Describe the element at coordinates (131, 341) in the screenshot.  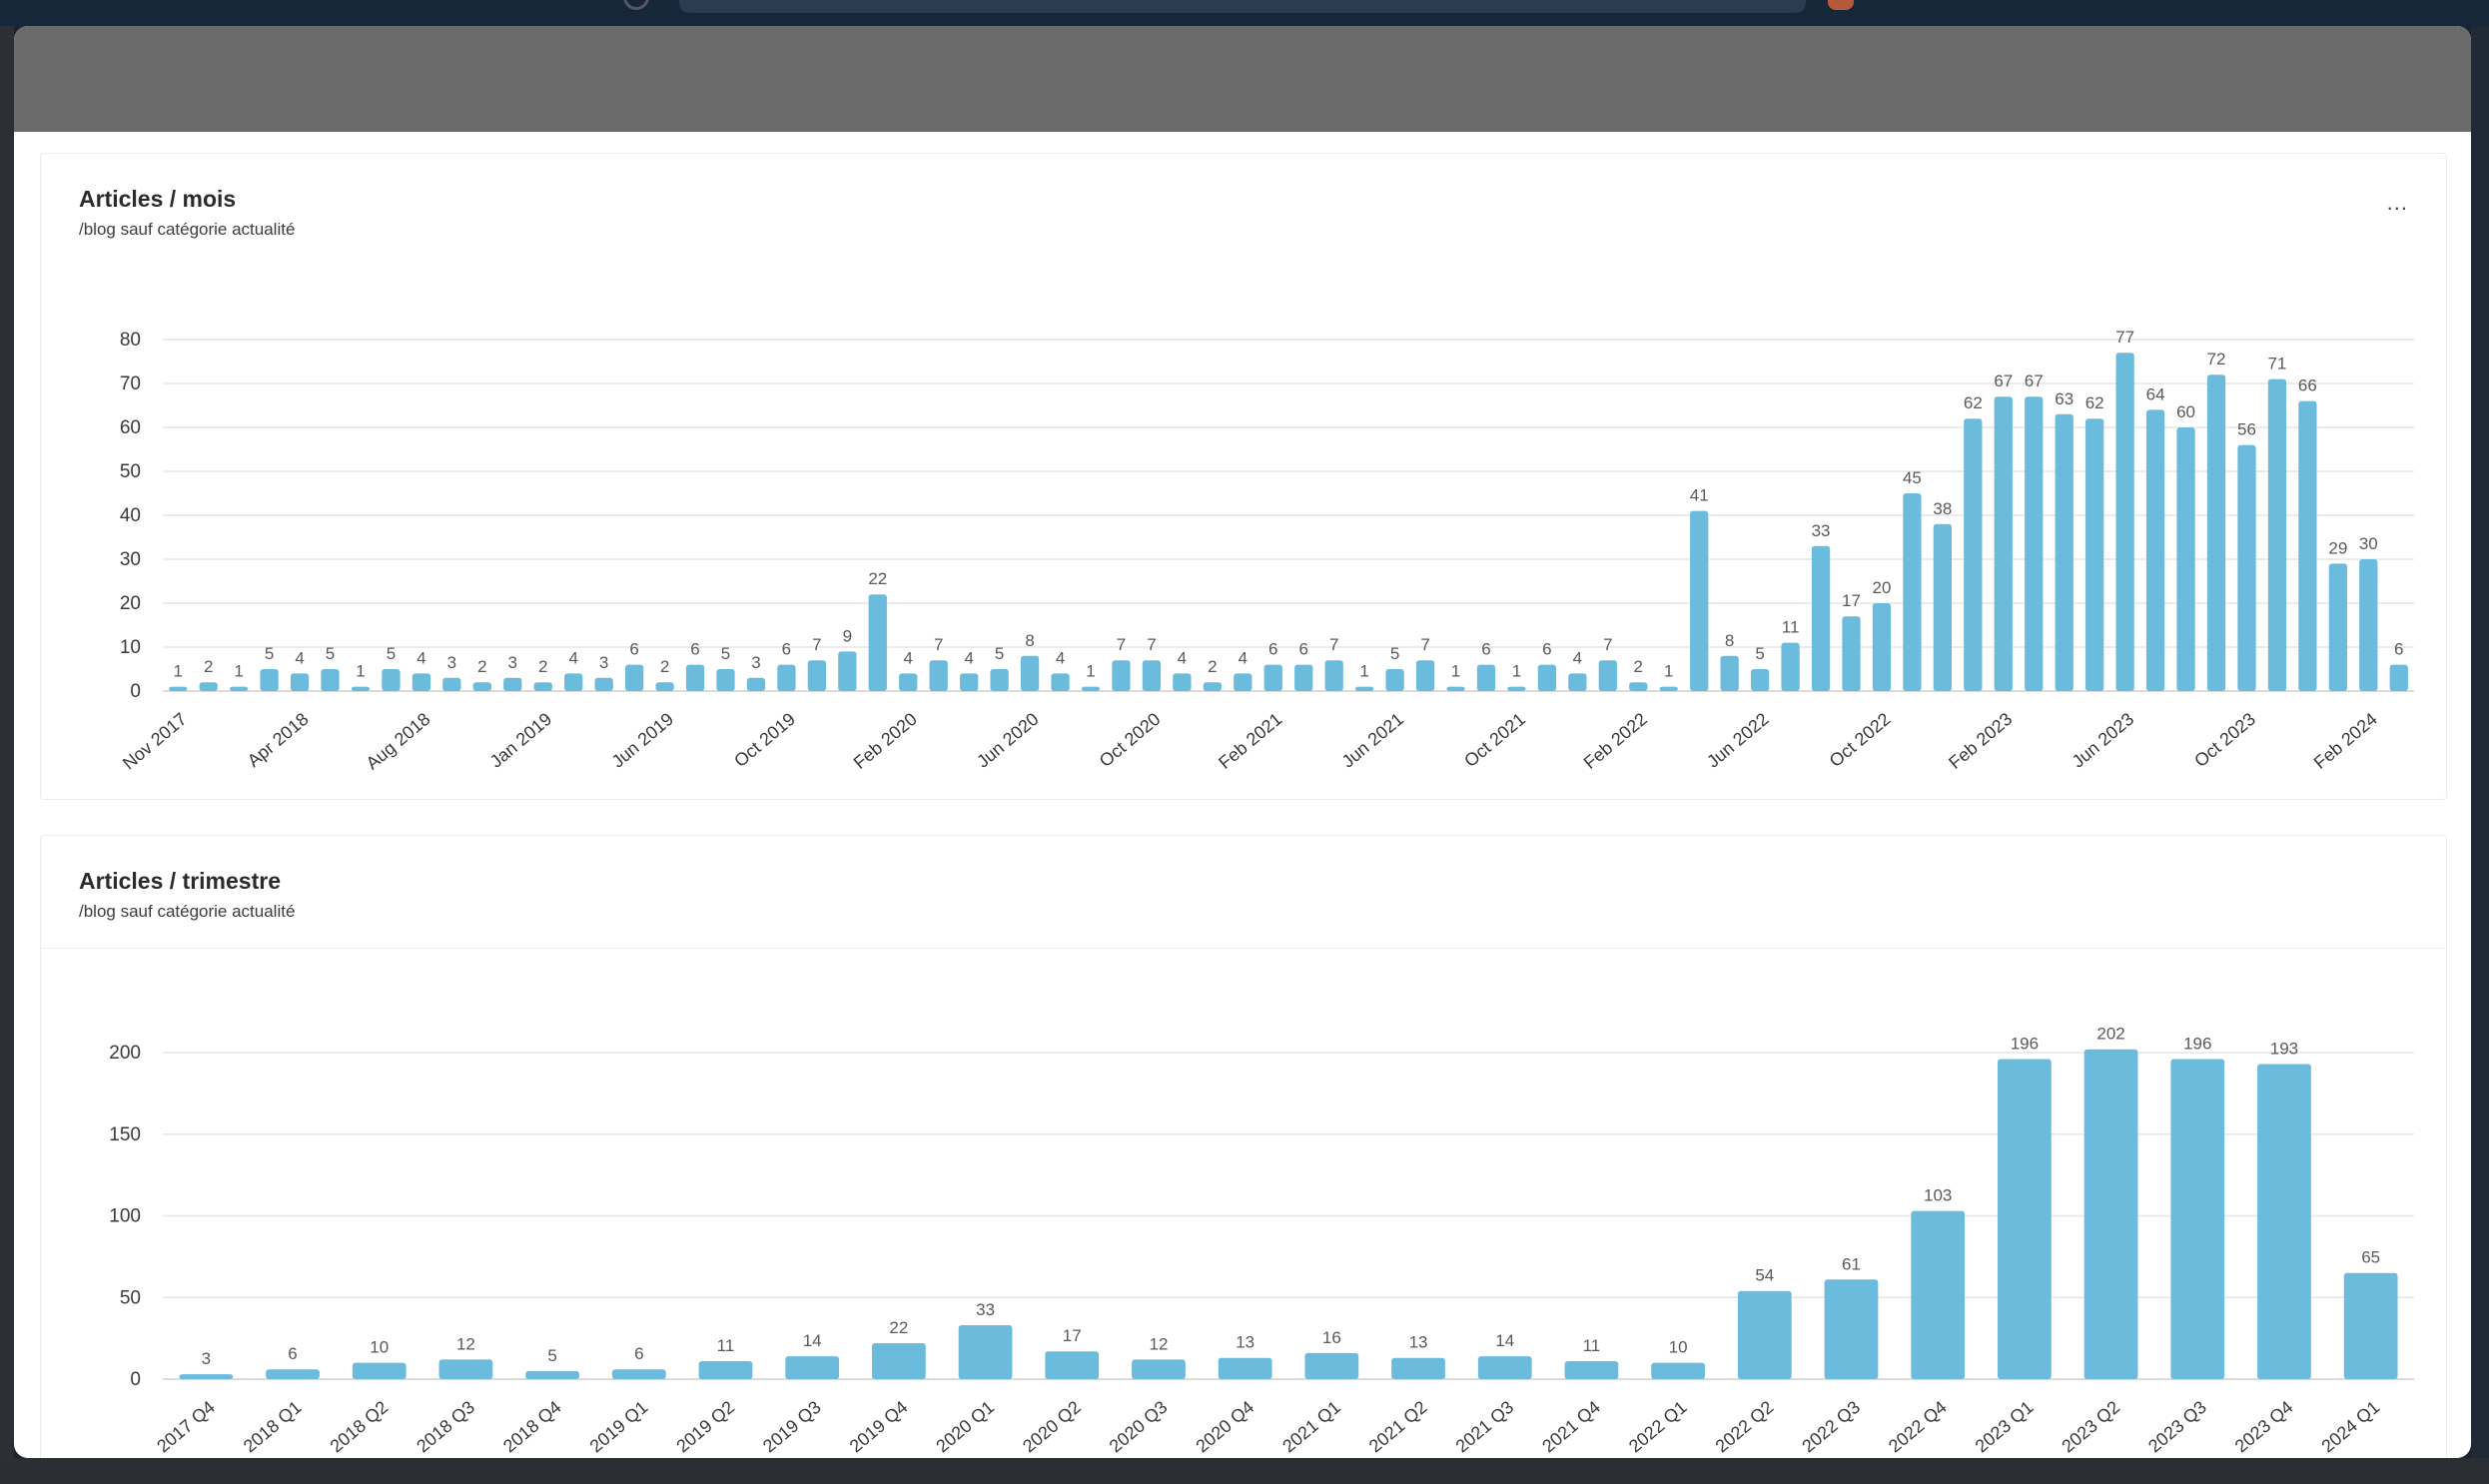
I see `y-tick-label: 80` at that location.